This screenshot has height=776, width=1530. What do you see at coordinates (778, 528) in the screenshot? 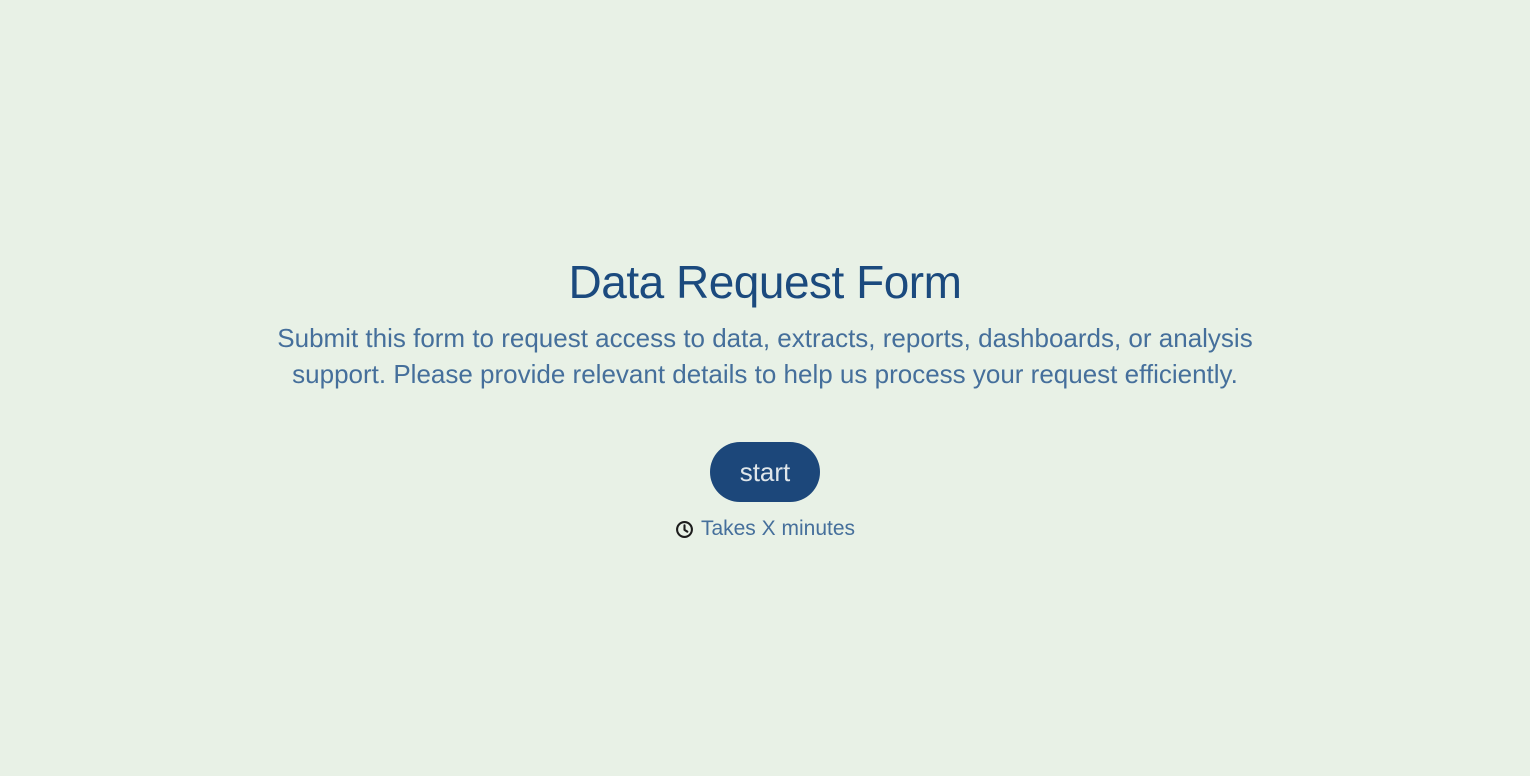
I see `time-estimate-text: Takes X minutes` at bounding box center [778, 528].